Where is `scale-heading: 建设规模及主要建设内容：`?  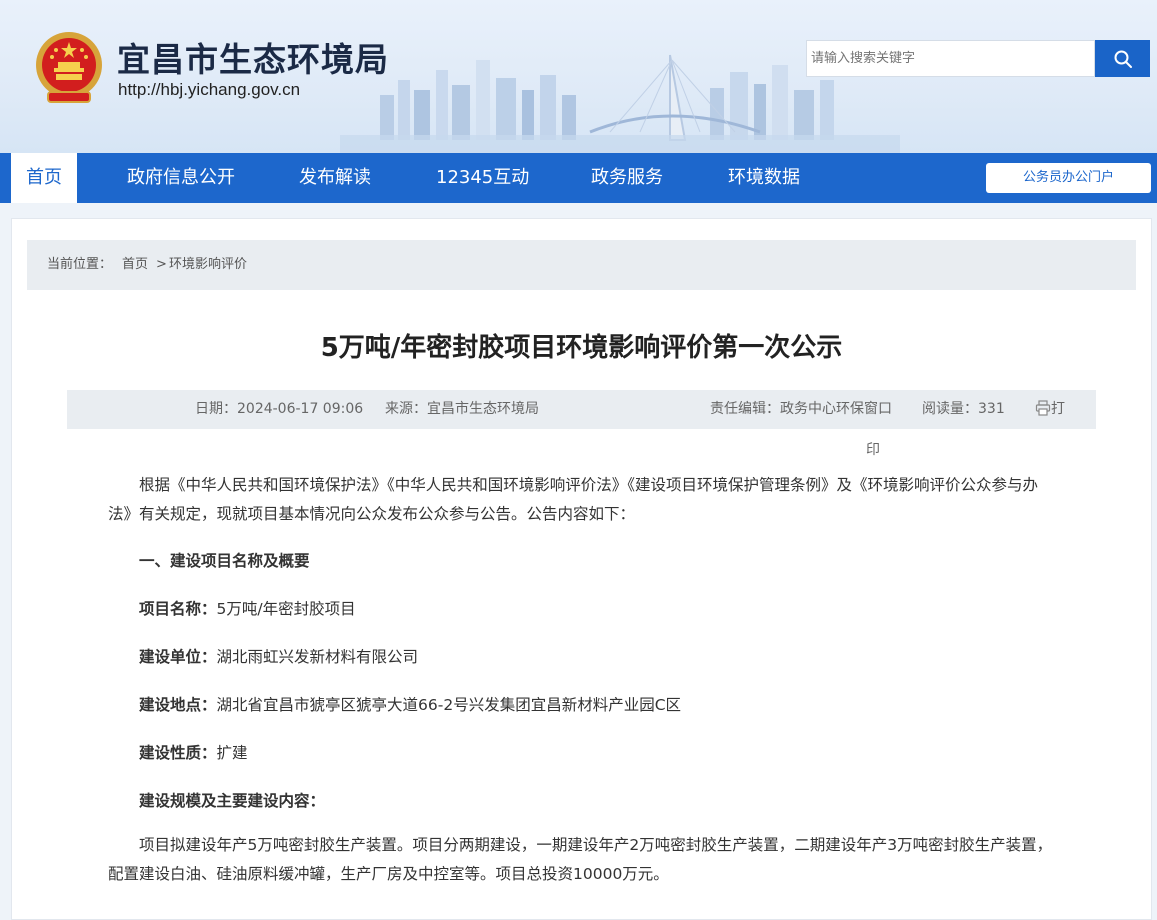
scale-heading: 建设规模及主要建设内容： is located at coordinates (232, 801).